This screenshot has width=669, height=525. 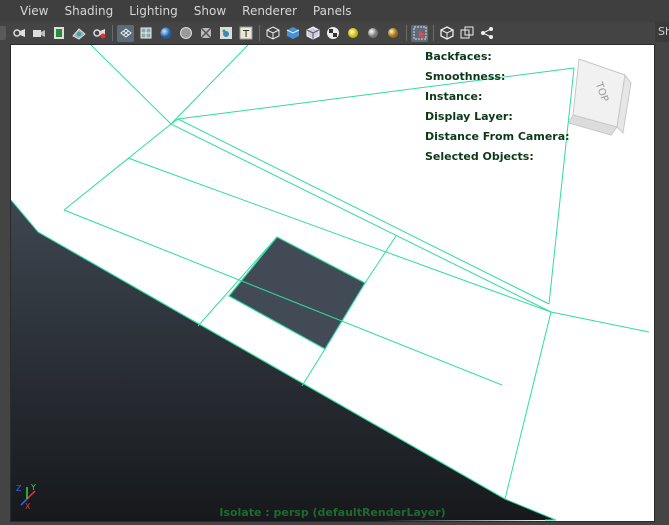 What do you see at coordinates (98, 33) in the screenshot?
I see `grease-pencil-icon` at bounding box center [98, 33].